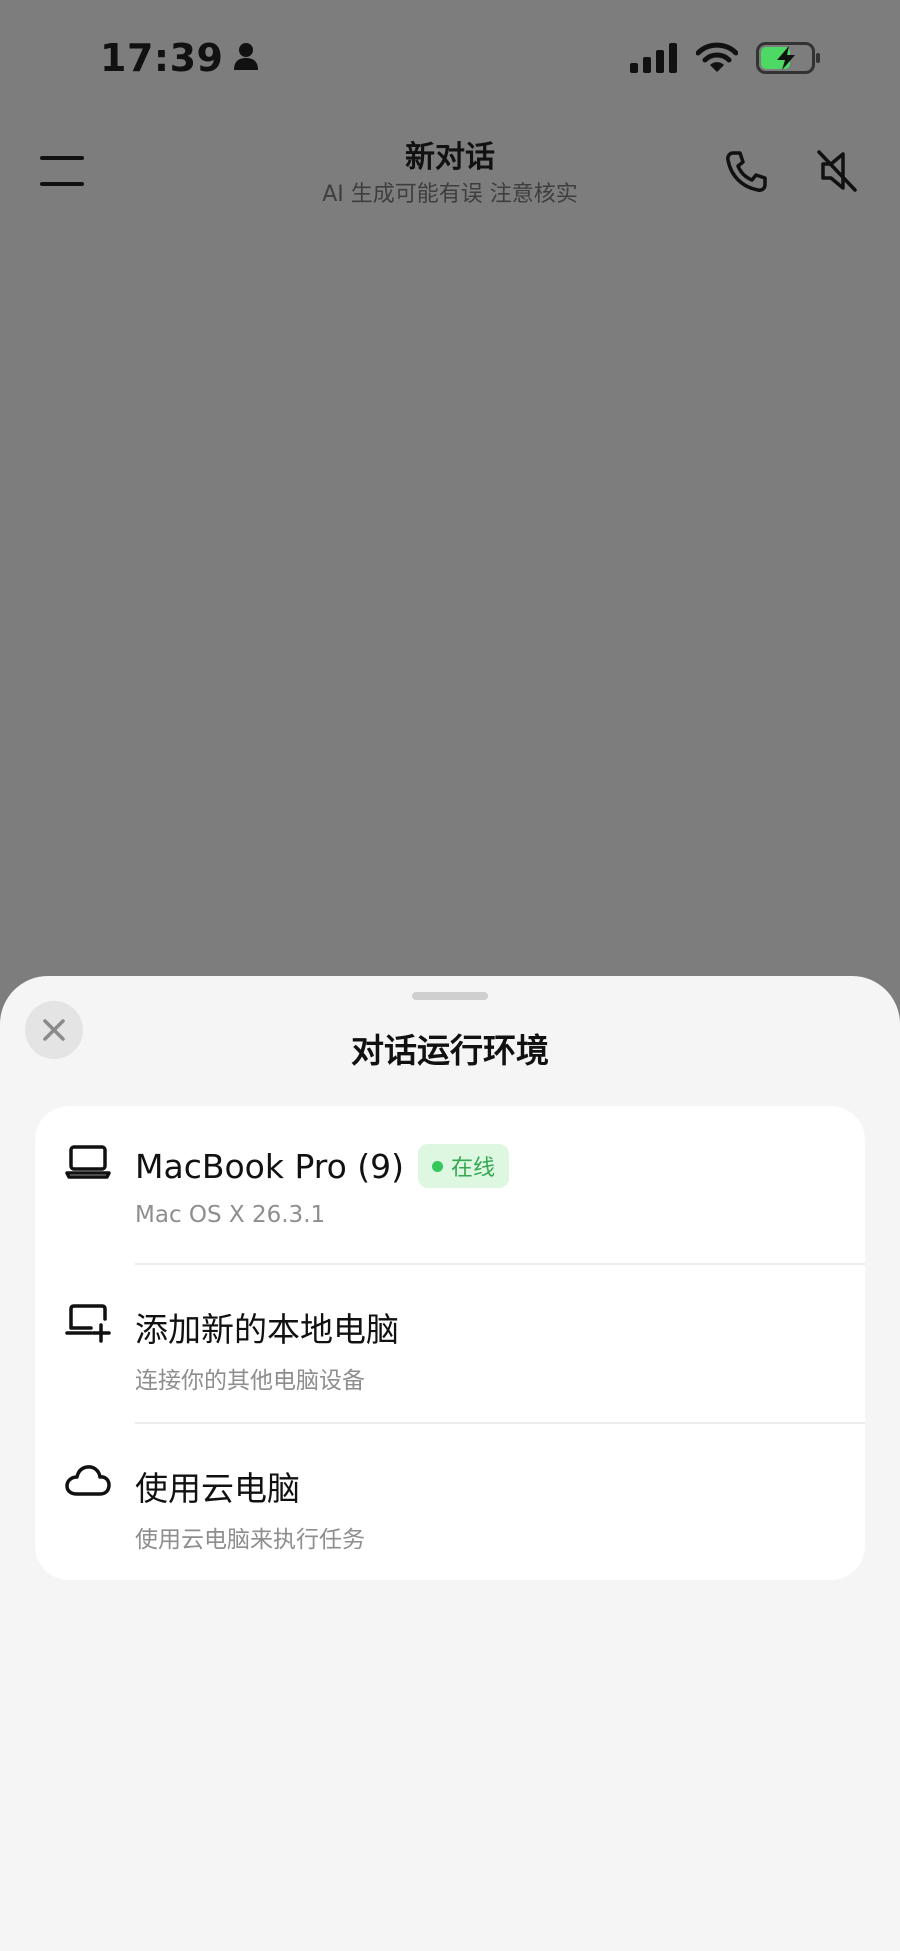  I want to click on option-title: 添加新的本地电脑, so click(267, 1329).